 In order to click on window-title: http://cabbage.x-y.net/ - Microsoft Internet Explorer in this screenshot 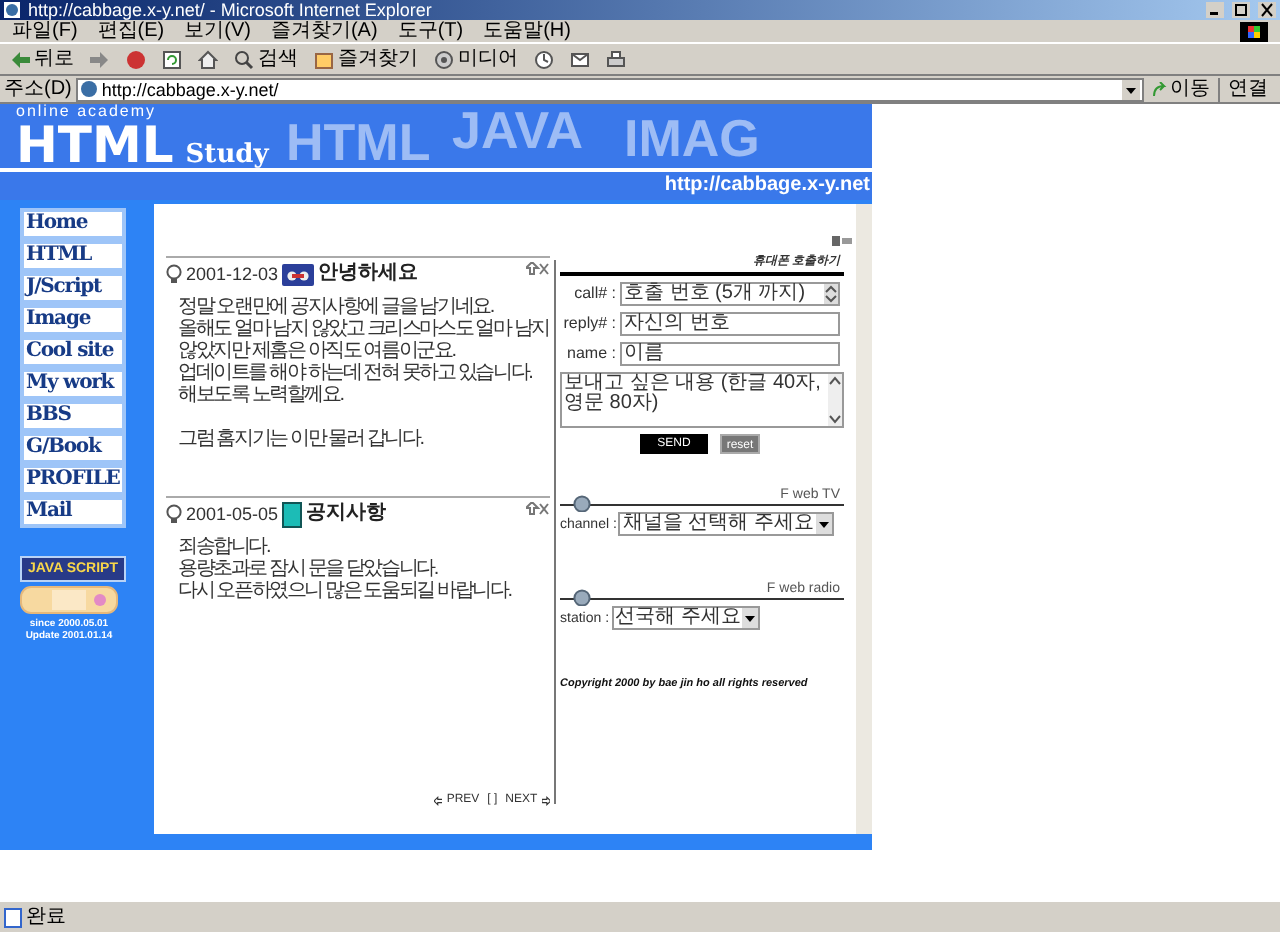, I will do `click(231, 10)`.